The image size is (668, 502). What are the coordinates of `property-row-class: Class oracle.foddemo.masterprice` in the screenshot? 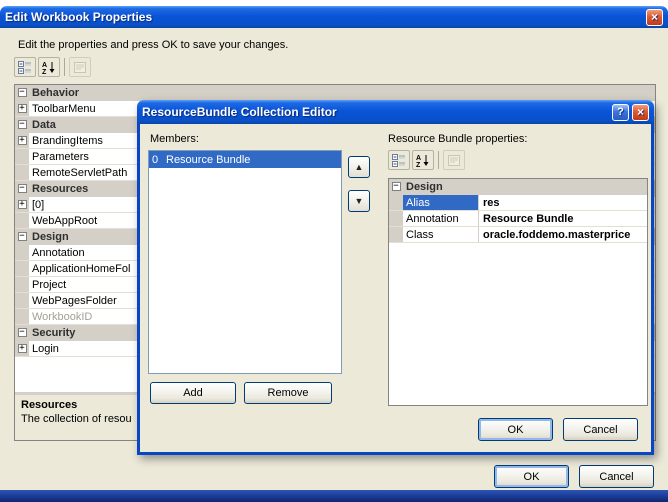 It's located at (518, 235).